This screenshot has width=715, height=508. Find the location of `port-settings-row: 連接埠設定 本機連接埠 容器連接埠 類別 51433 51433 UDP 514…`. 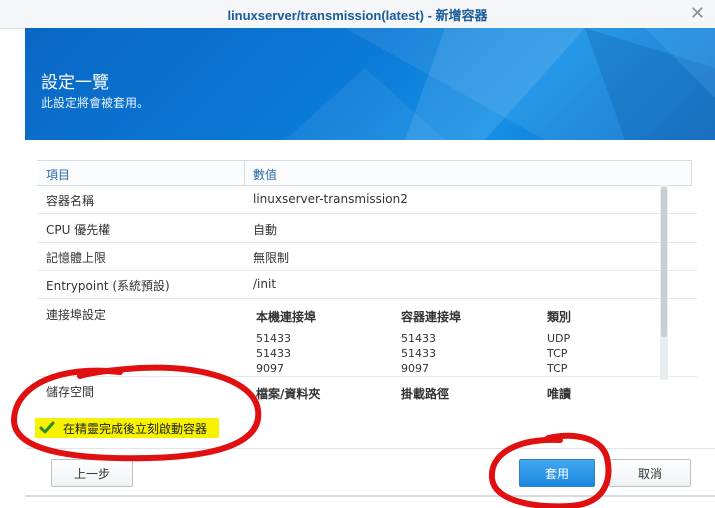

port-settings-row: 連接埠設定 本機連接埠 容器連接埠 類別 51433 51433 UDP 514… is located at coordinates (367, 338).